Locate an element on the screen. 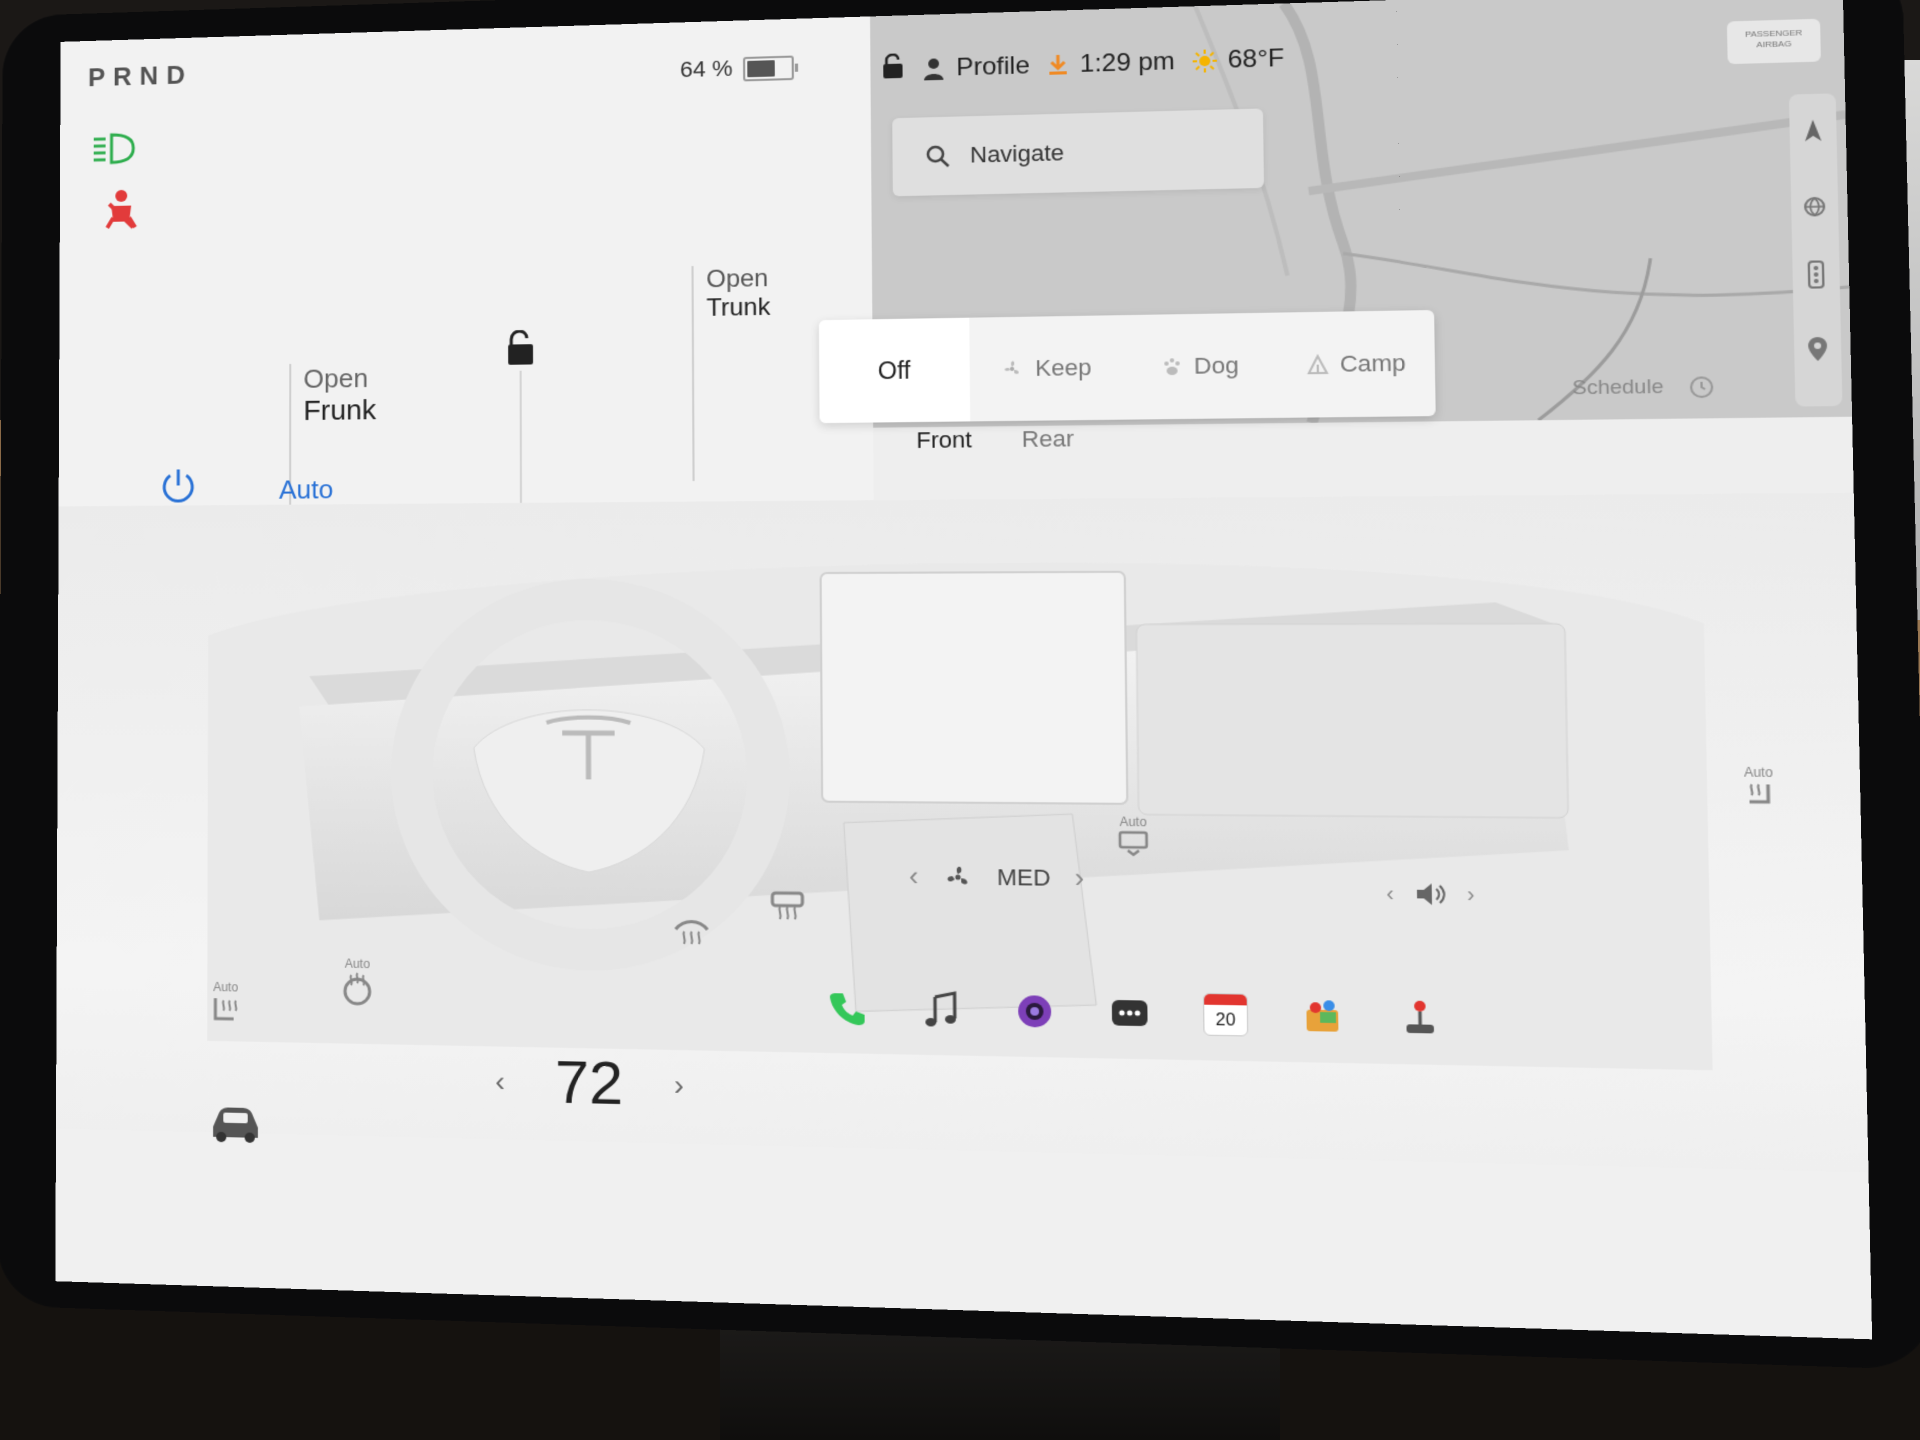 The height and width of the screenshot is (1440, 1920). status-bar: Profile 1:29 pm 68°F is located at coordinates (1083, 64).